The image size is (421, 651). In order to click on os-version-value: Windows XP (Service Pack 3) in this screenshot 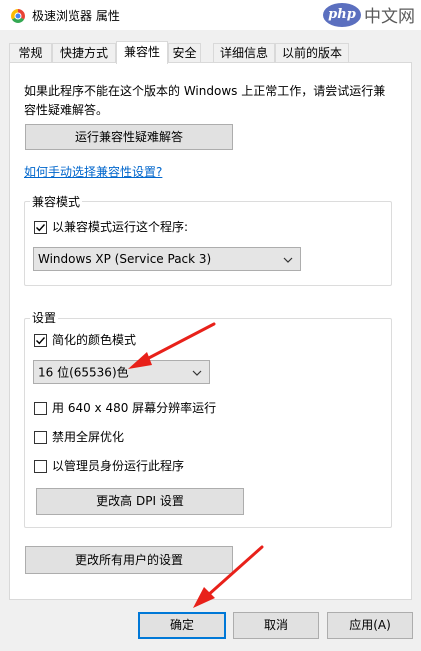, I will do `click(125, 259)`.